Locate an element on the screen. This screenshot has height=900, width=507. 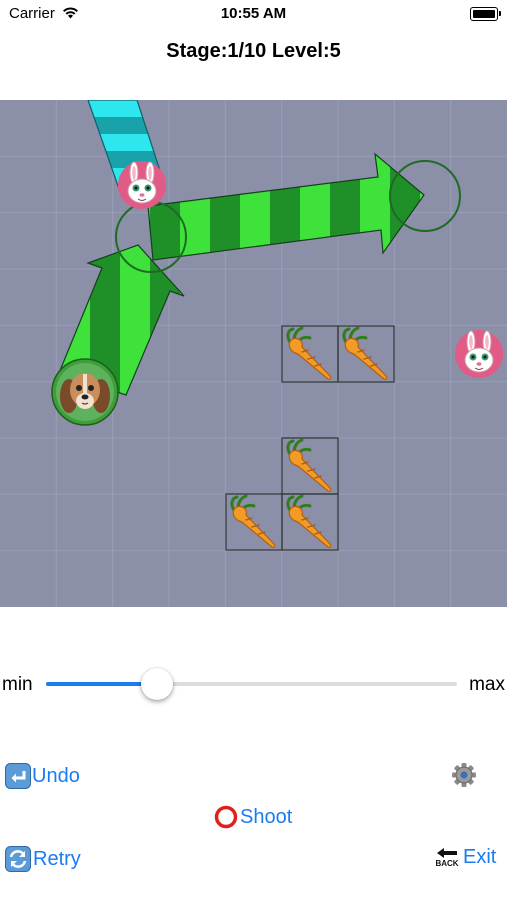
undo-button: Undo is located at coordinates (42, 776).